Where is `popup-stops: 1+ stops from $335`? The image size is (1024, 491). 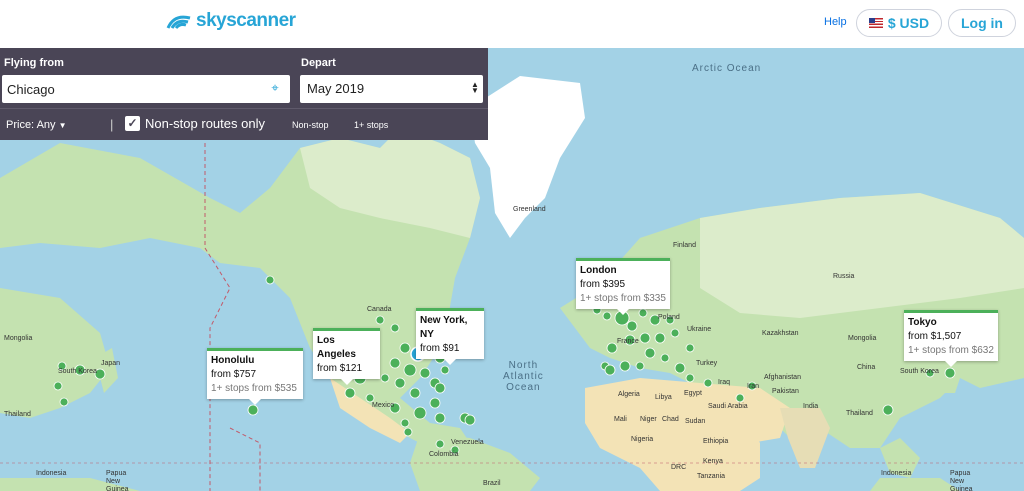
popup-stops: 1+ stops from $335 is located at coordinates (623, 298).